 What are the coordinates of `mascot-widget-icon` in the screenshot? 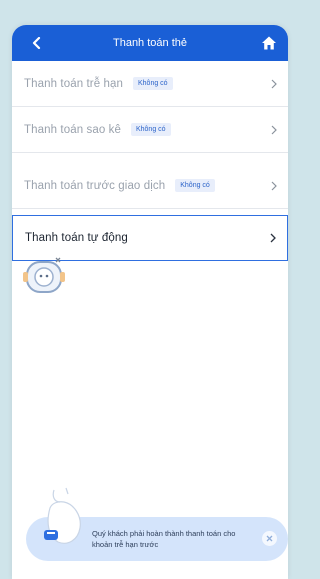 It's located at (44, 276).